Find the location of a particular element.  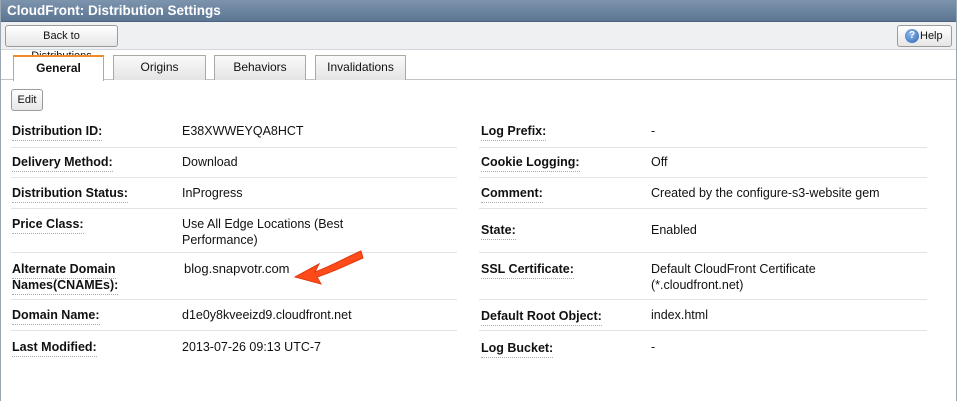

field-label: State: is located at coordinates (498, 231).